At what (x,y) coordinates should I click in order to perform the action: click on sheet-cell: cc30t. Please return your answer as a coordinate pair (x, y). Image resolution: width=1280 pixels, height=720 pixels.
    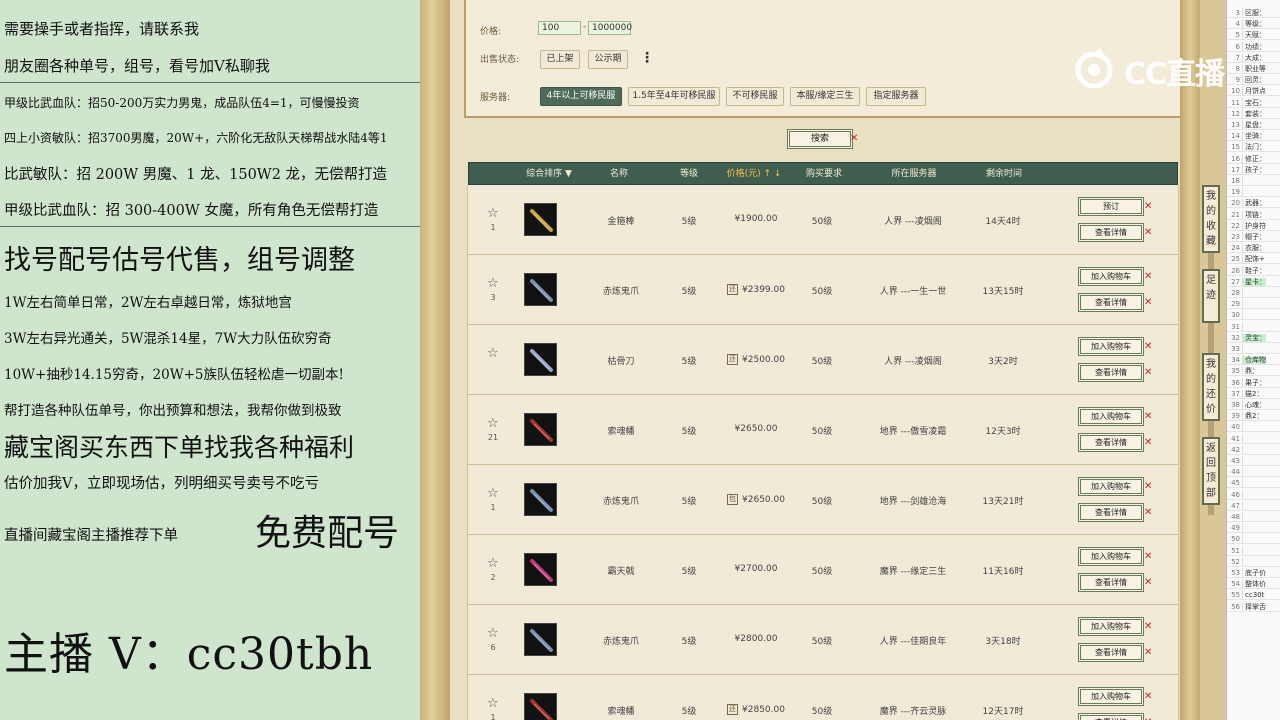
    Looking at the image, I should click on (1253, 595).